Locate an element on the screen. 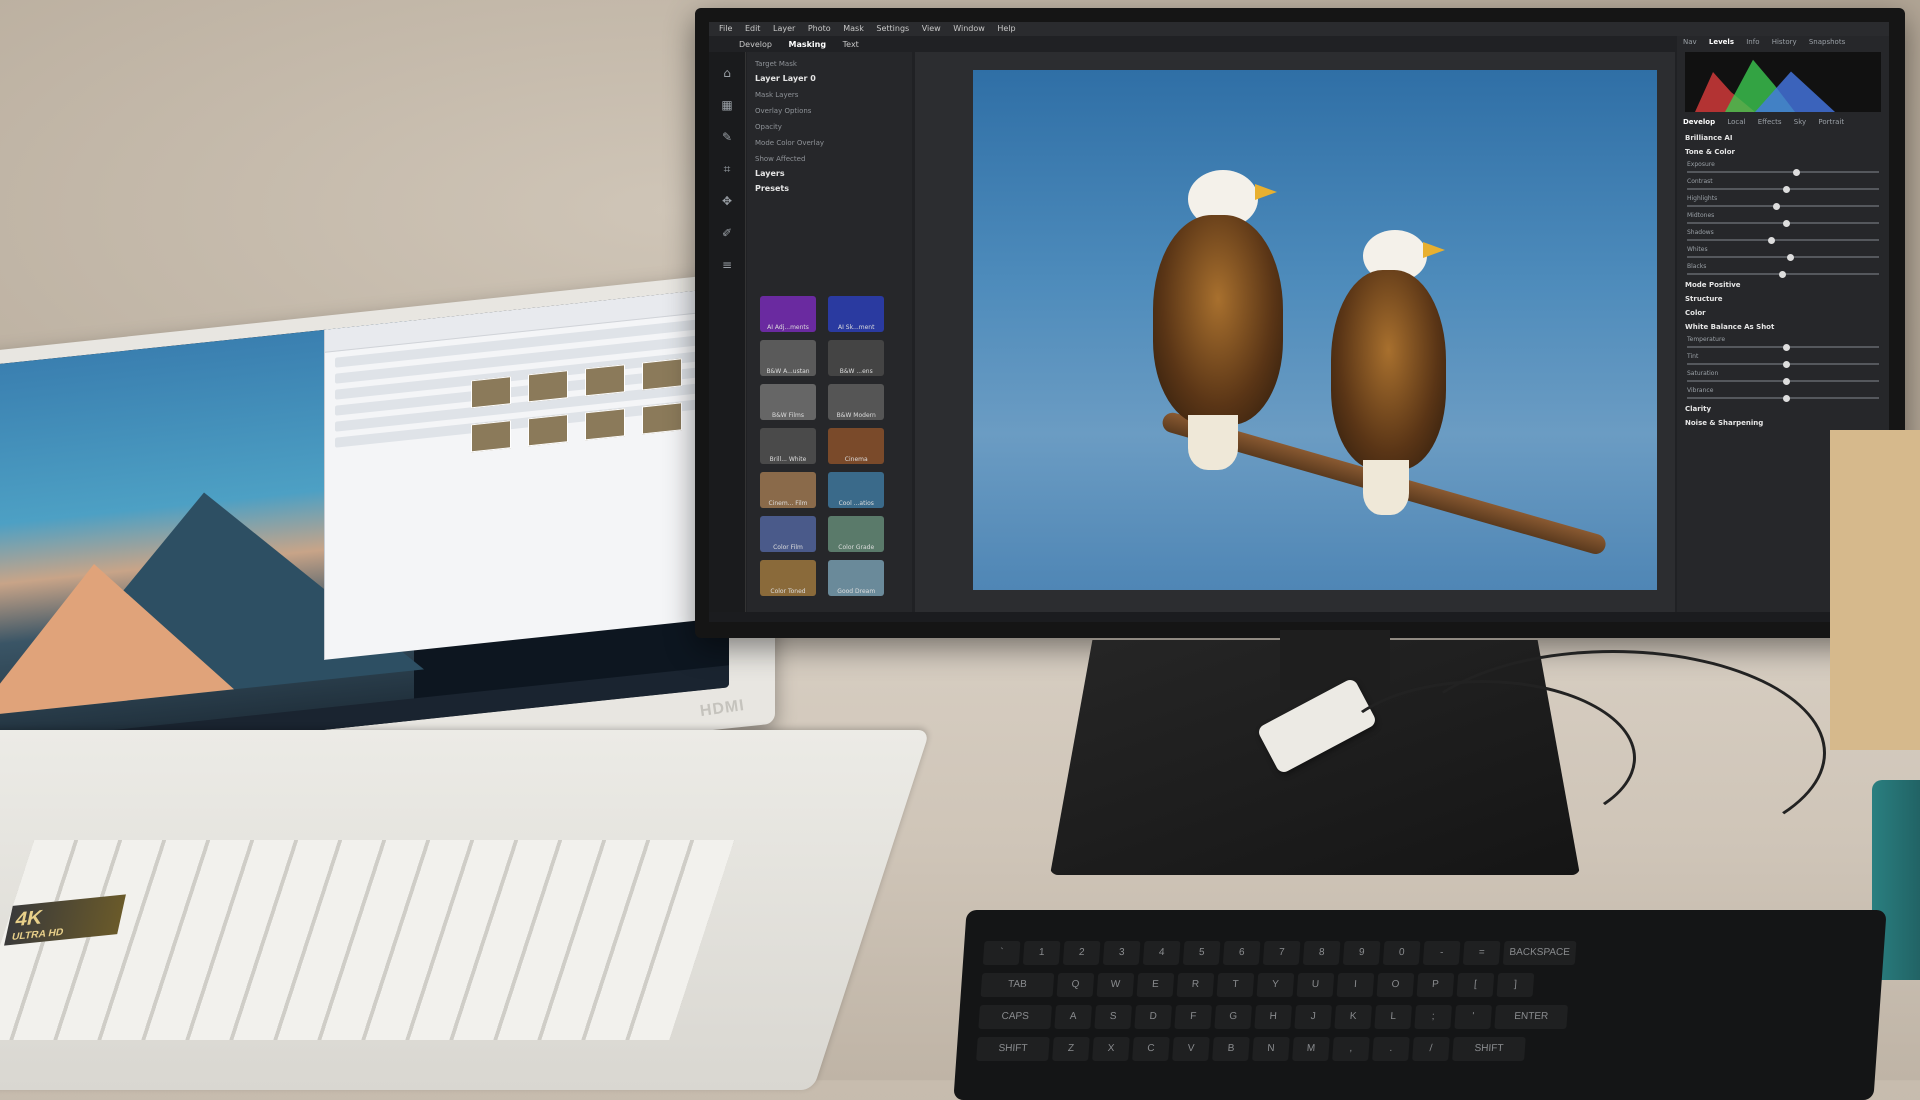 Image resolution: width=1920 pixels, height=1100 pixels. menu-mask: Mask is located at coordinates (853, 28).